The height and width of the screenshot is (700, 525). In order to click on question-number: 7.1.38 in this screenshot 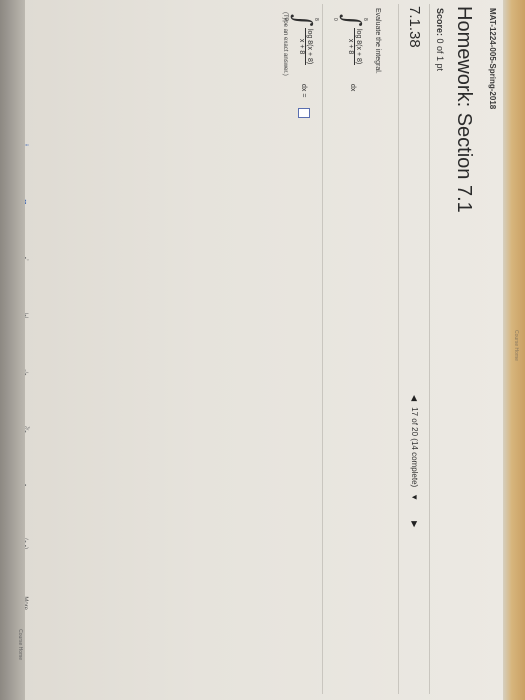, I will do `click(414, 27)`.